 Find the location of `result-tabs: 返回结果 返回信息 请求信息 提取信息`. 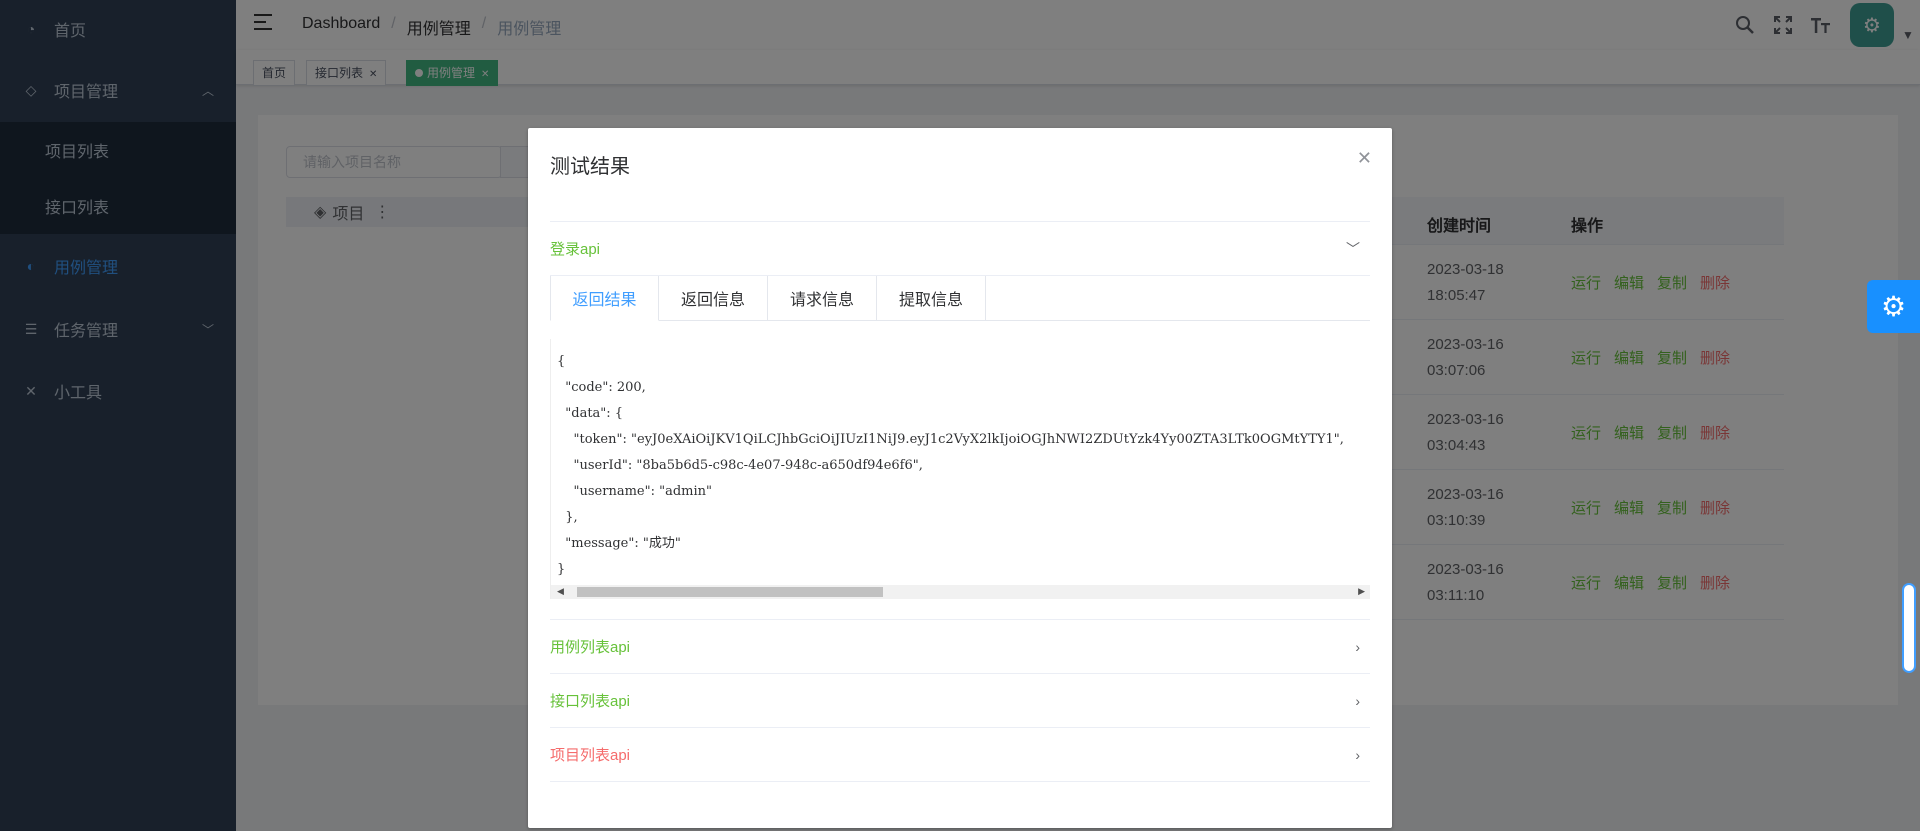

result-tabs: 返回结果 返回信息 请求信息 提取信息 is located at coordinates (960, 298).